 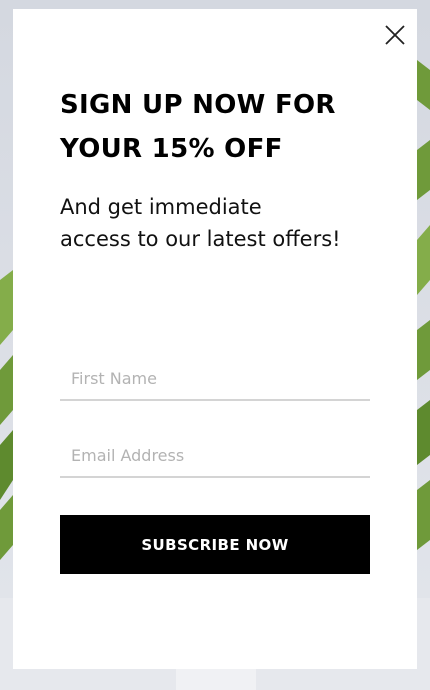 What do you see at coordinates (215, 456) in the screenshot?
I see `email-field` at bounding box center [215, 456].